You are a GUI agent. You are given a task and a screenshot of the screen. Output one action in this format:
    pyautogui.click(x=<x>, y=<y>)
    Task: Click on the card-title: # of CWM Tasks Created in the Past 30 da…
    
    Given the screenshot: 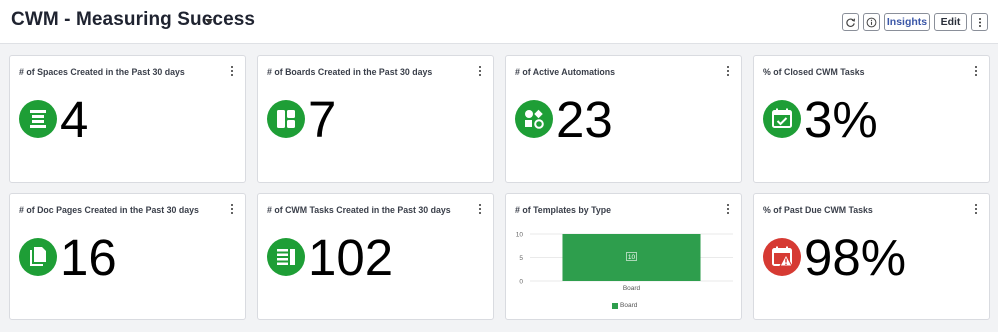 What is the action you would take?
    pyautogui.click(x=359, y=210)
    